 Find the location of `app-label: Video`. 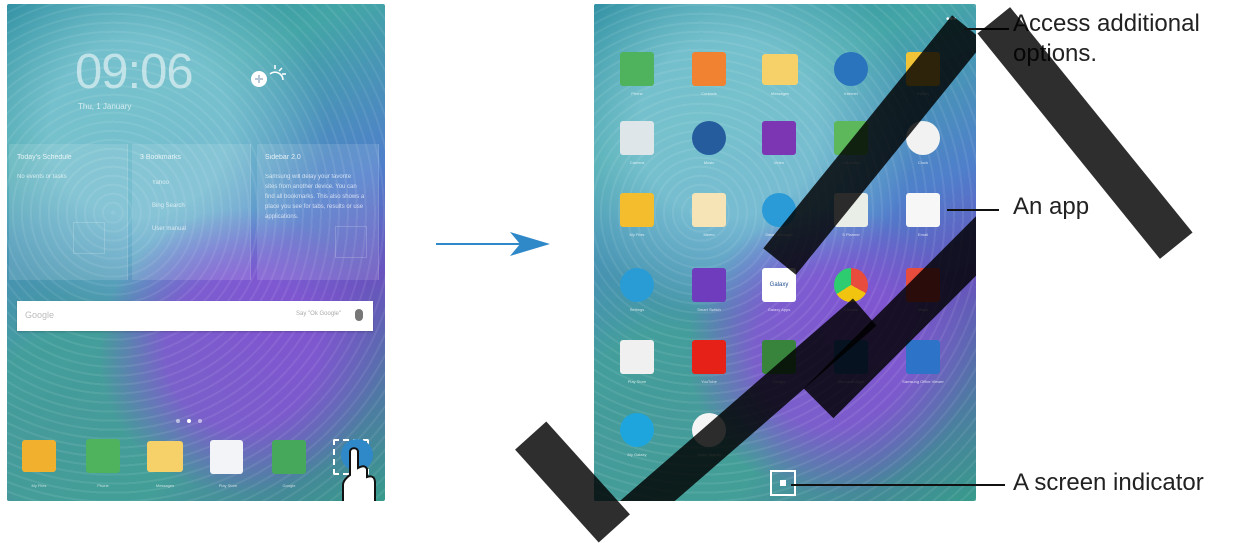

app-label: Video is located at coordinates (779, 162).